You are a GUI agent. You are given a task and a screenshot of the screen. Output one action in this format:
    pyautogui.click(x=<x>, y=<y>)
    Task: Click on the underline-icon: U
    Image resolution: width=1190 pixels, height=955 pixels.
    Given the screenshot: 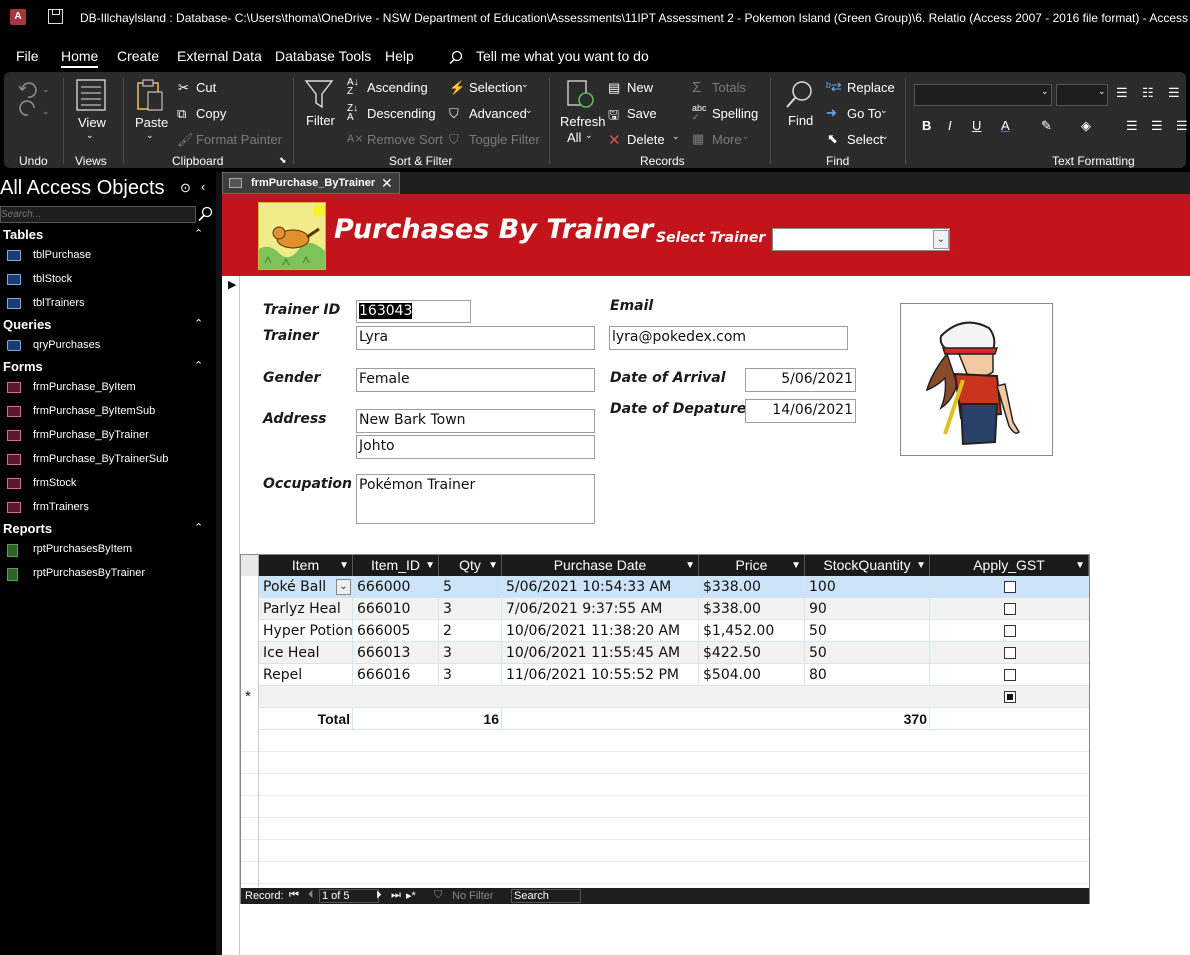 What is the action you would take?
    pyautogui.click(x=976, y=125)
    